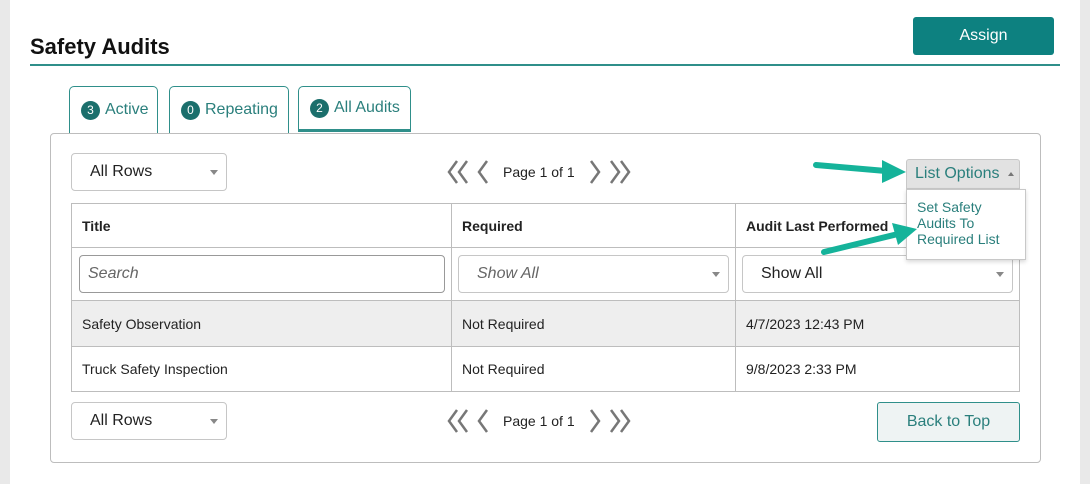 The height and width of the screenshot is (484, 1090). Describe the element at coordinates (262, 323) in the screenshot. I see `cell-title: Safety Observation` at that location.